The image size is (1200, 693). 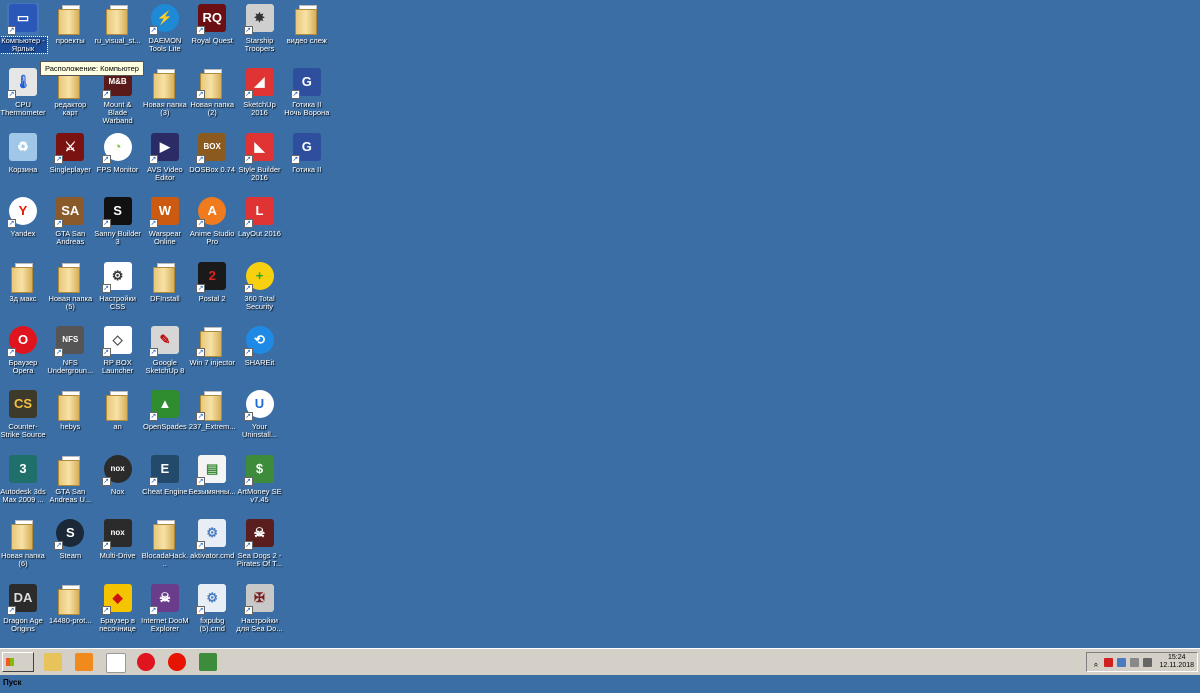 I want to click on desktop-icon: S ↗ Sanny Builder 3, so click(x=118, y=219).